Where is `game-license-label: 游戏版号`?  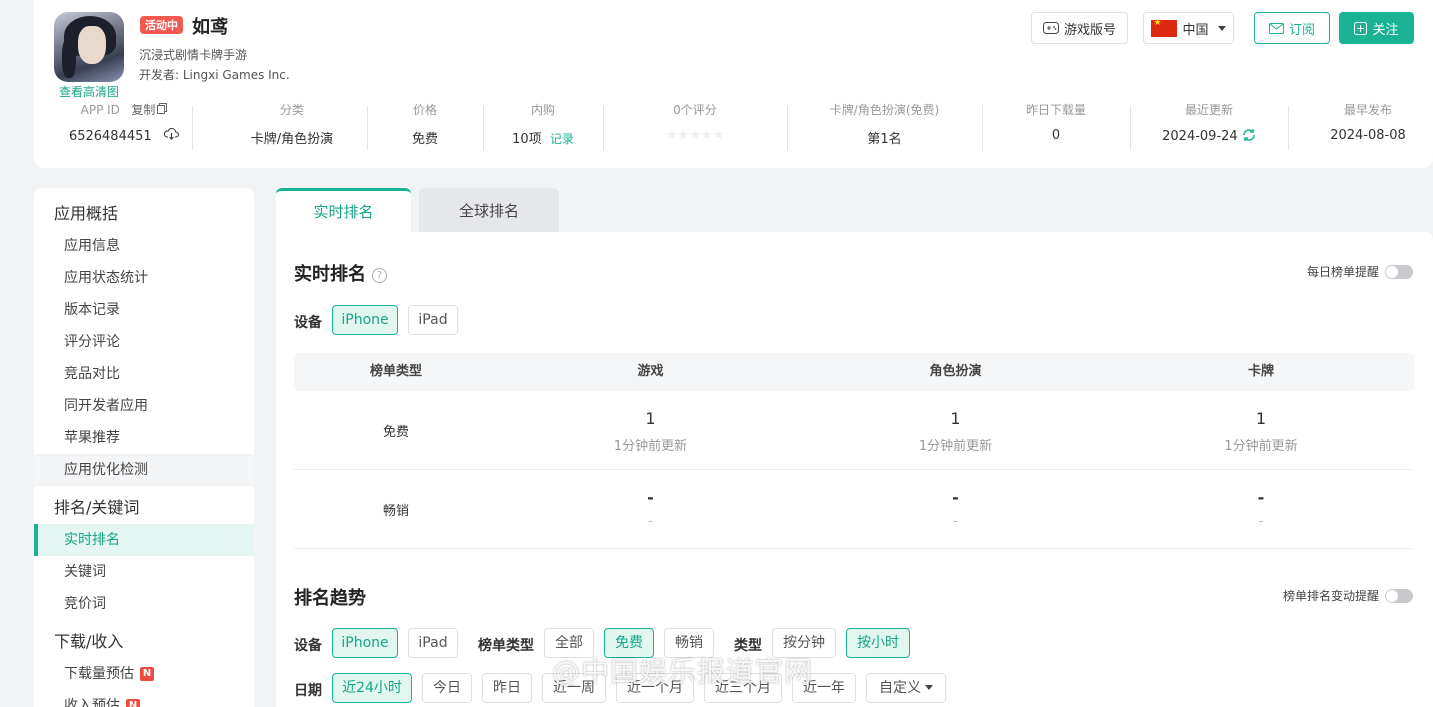 game-license-label: 游戏版号 is located at coordinates (1089, 30).